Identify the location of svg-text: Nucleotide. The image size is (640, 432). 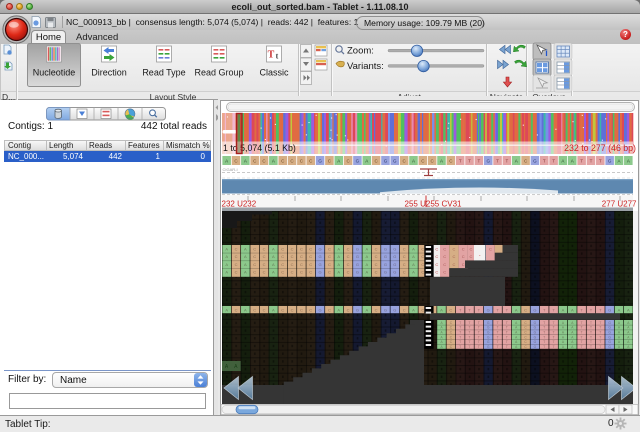
(54, 73).